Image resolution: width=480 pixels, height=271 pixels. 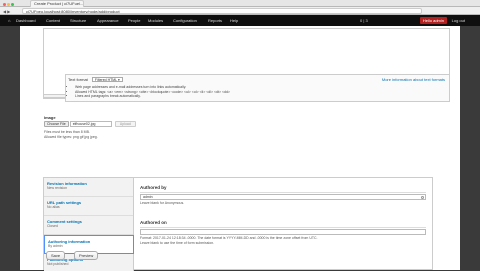 I want to click on vtab-summary: By admin, so click(x=55, y=246).